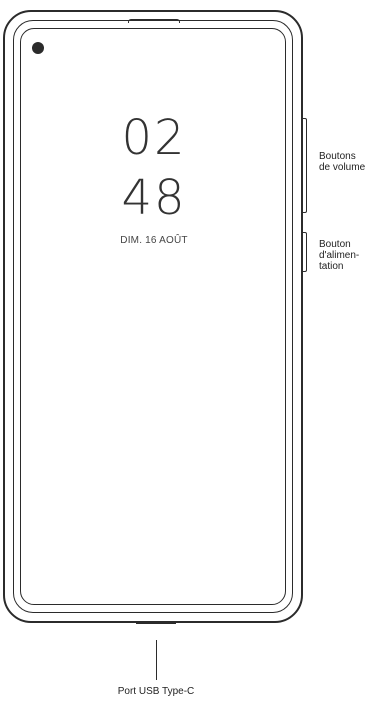  Describe the element at coordinates (335, 244) in the screenshot. I see `label-power-line: Bouton` at that location.